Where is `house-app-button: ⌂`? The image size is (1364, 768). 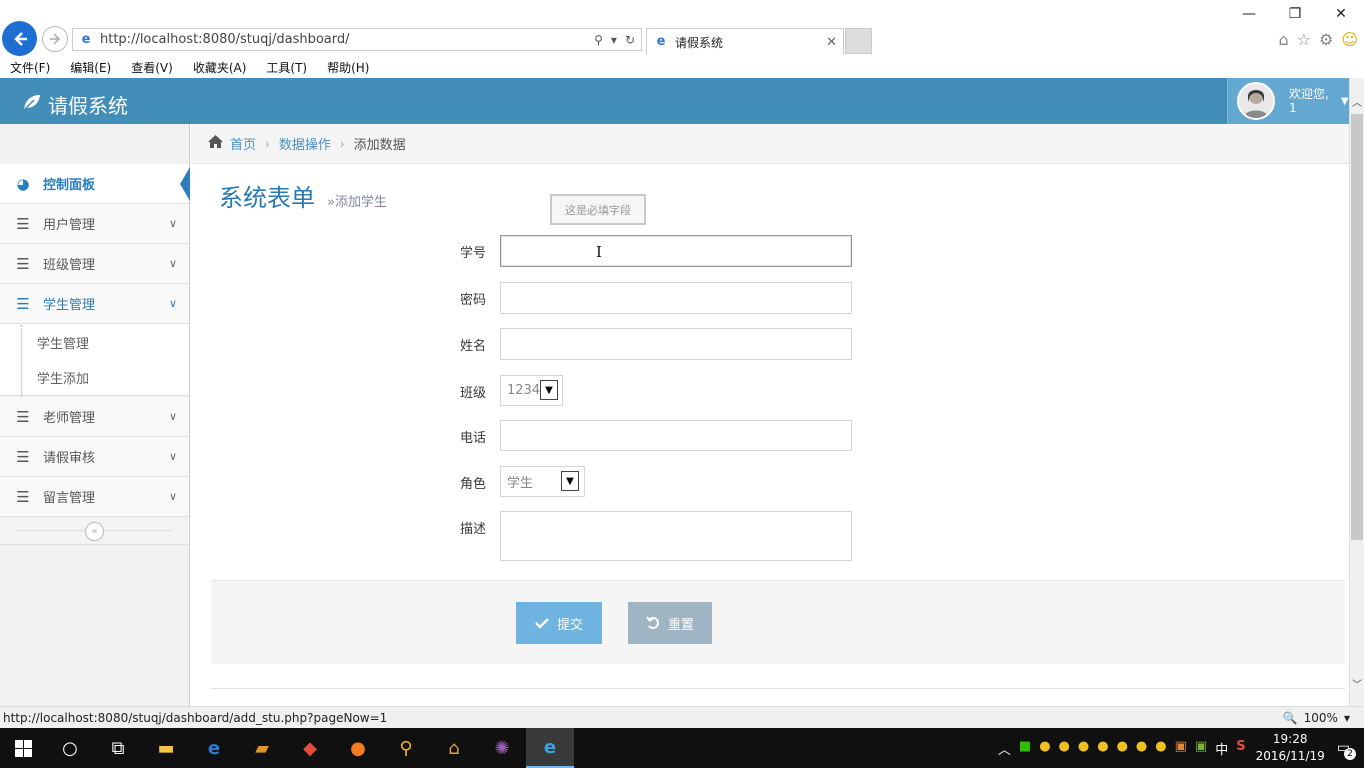
house-app-button: ⌂ is located at coordinates (454, 748).